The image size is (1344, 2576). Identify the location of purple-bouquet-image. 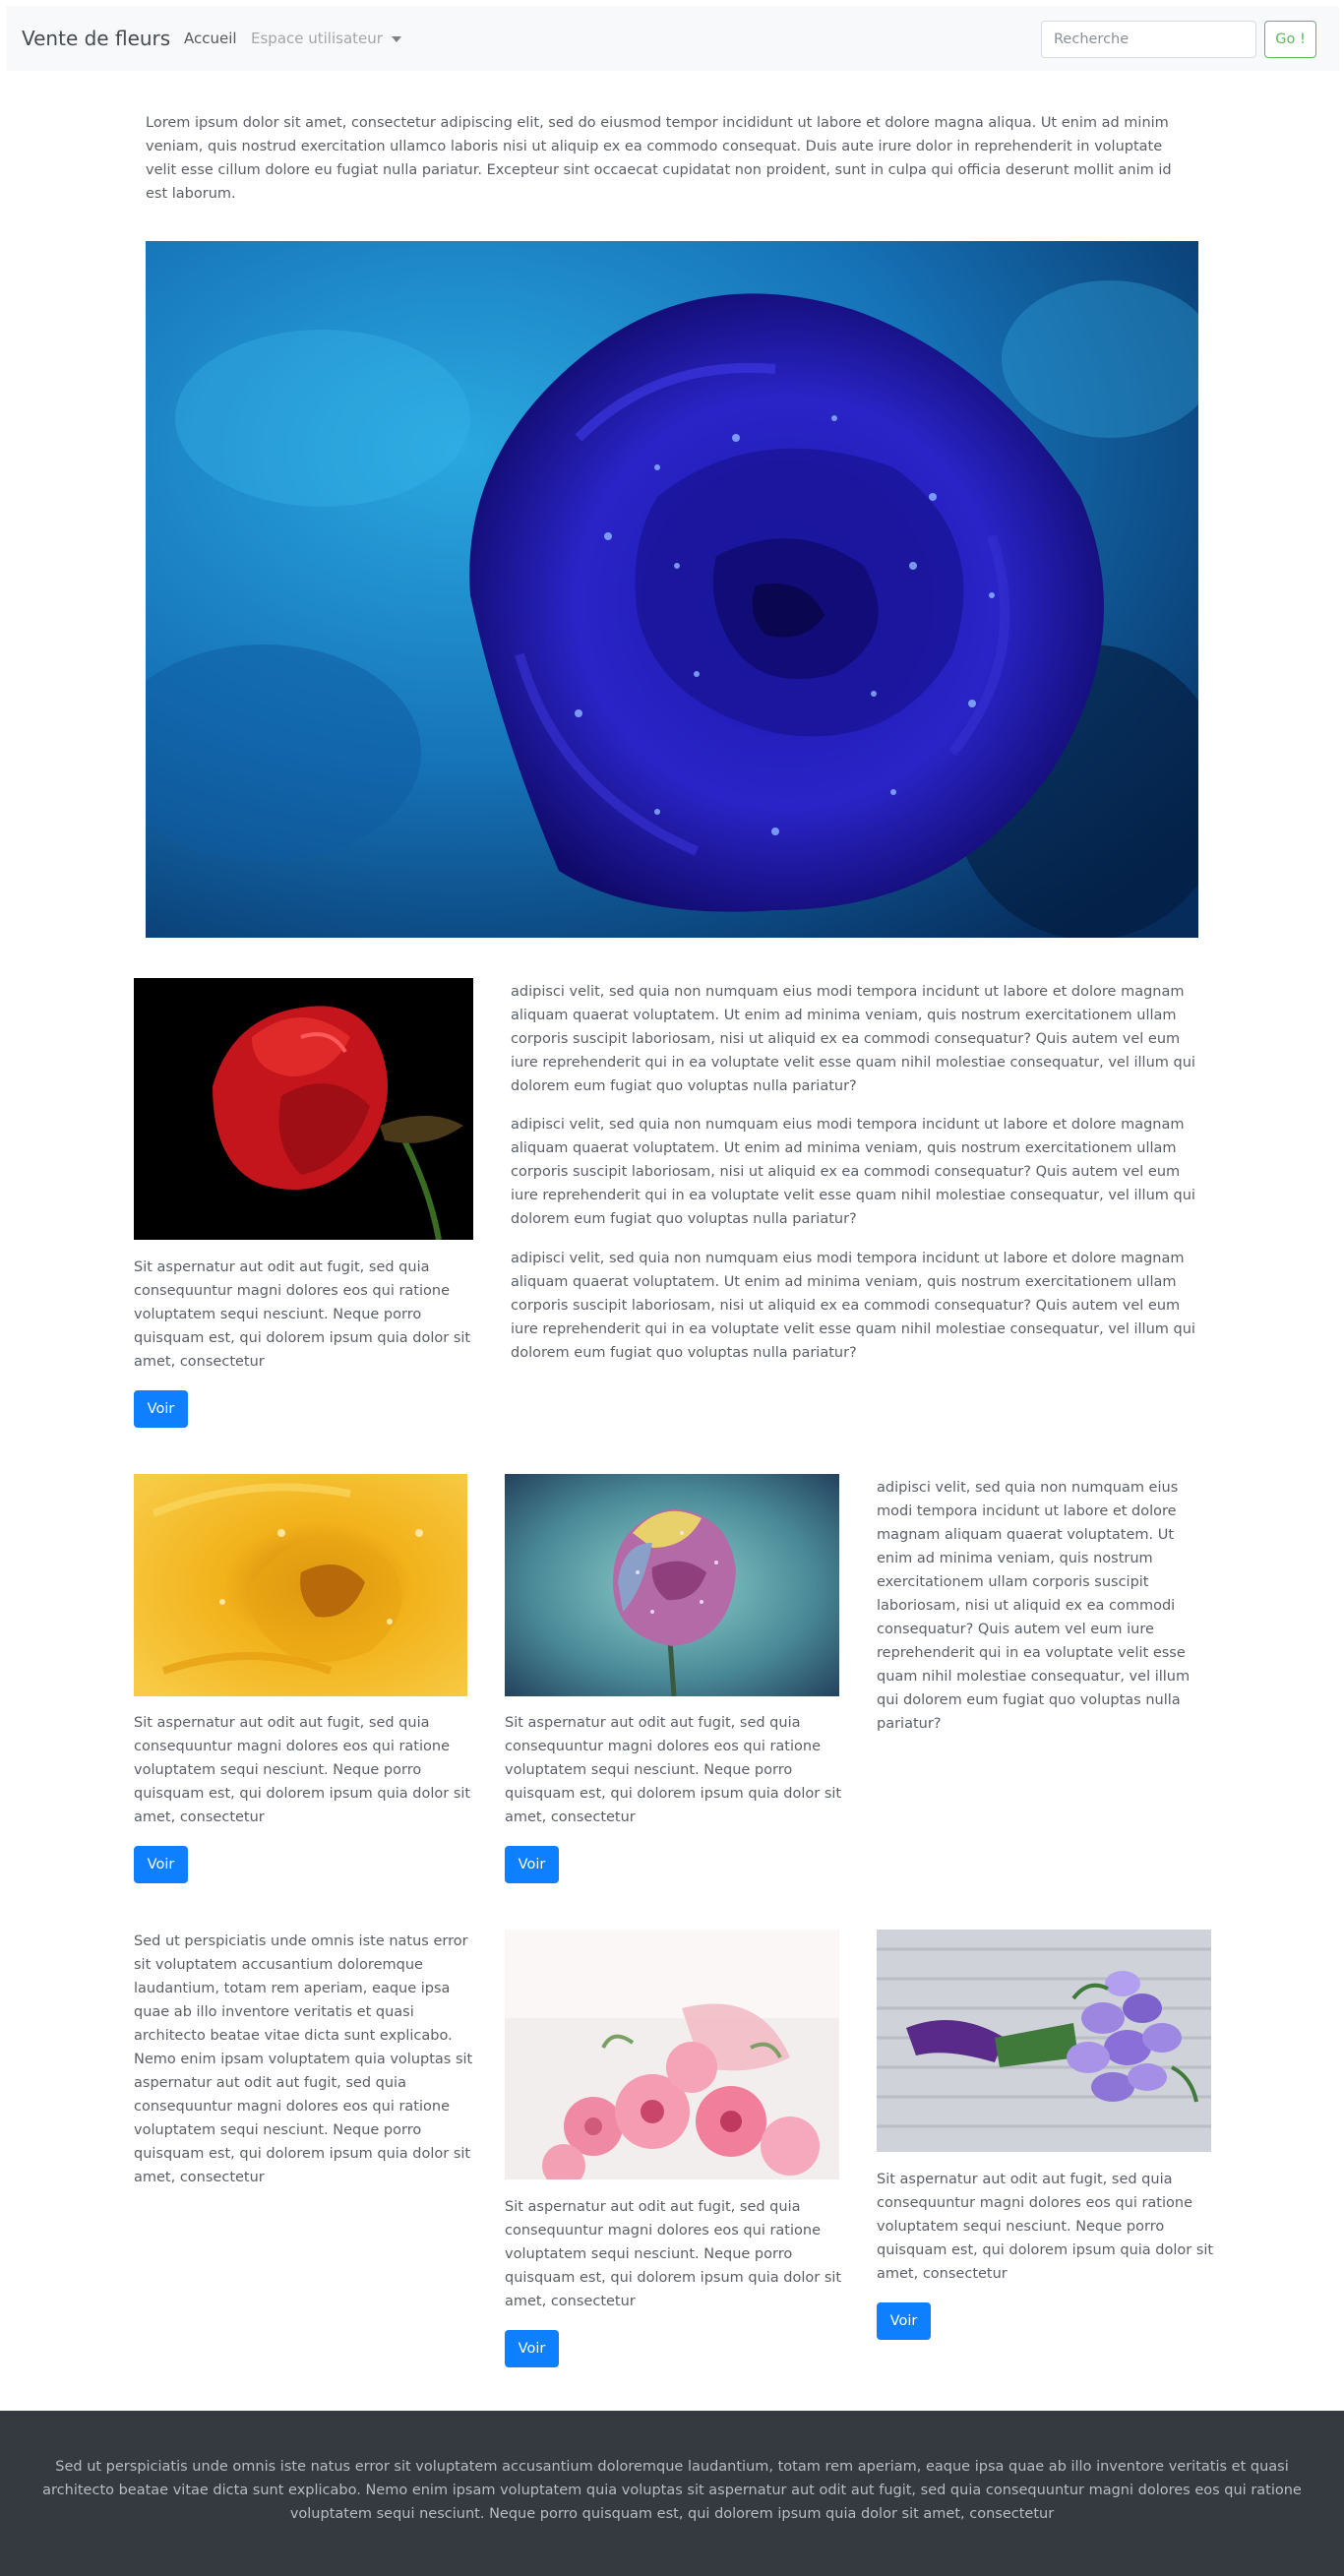
(1044, 2041).